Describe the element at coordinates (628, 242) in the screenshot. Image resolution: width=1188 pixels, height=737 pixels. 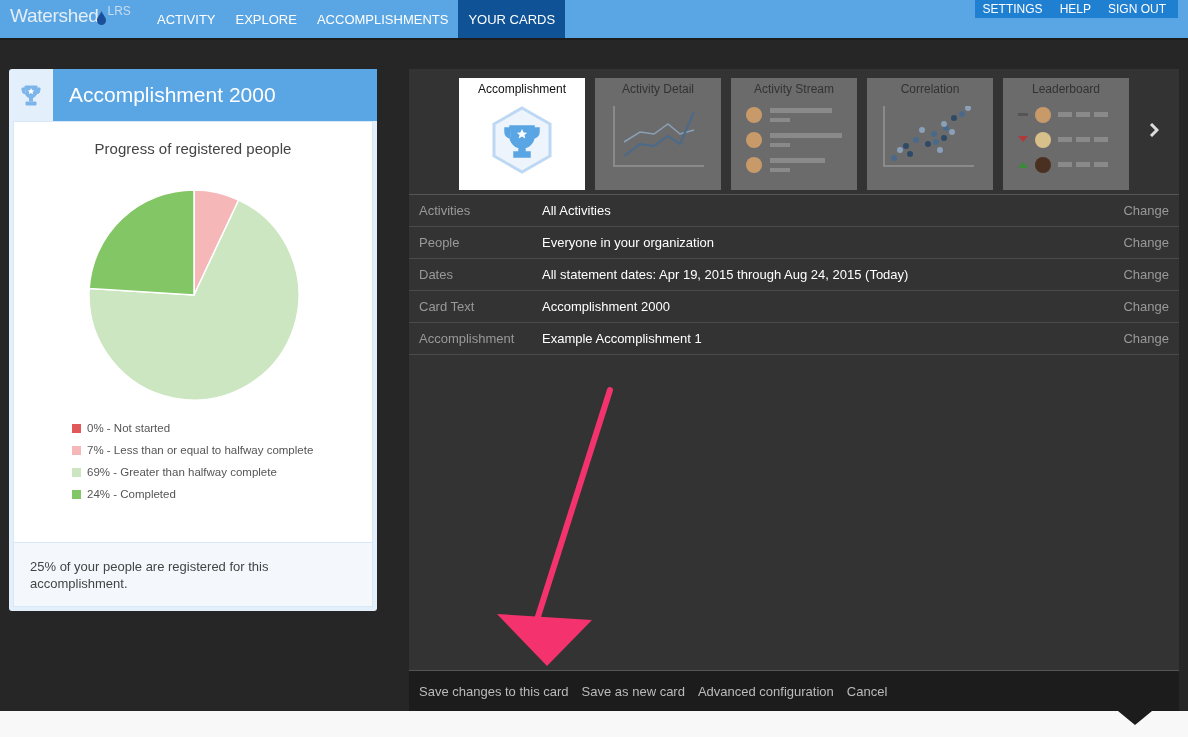
I see `setting-value: Everyone in your organization` at that location.